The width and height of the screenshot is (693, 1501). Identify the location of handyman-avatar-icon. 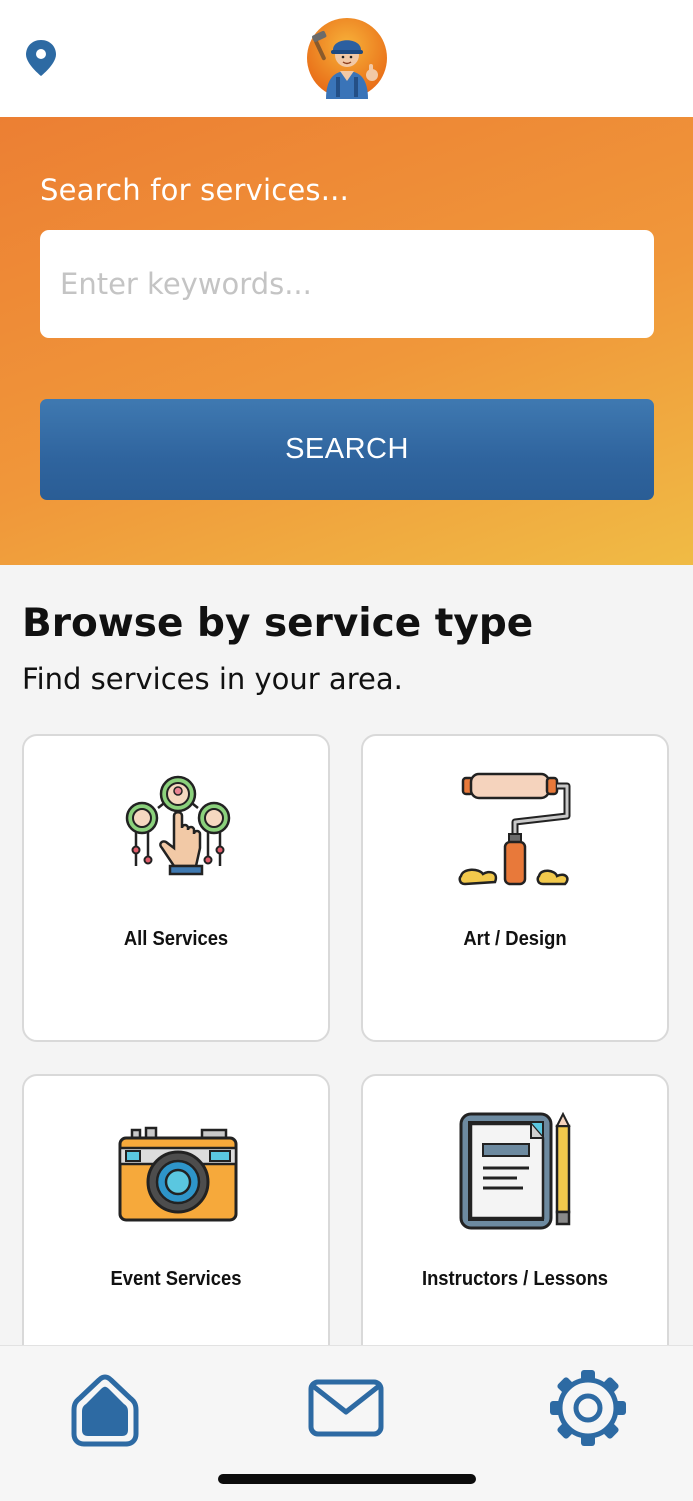
(347, 58).